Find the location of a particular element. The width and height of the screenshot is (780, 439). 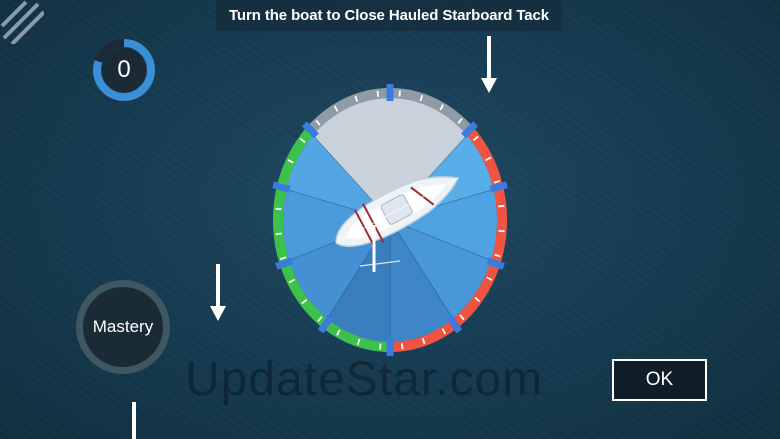

mastery-button: Mastery is located at coordinates (123, 327).